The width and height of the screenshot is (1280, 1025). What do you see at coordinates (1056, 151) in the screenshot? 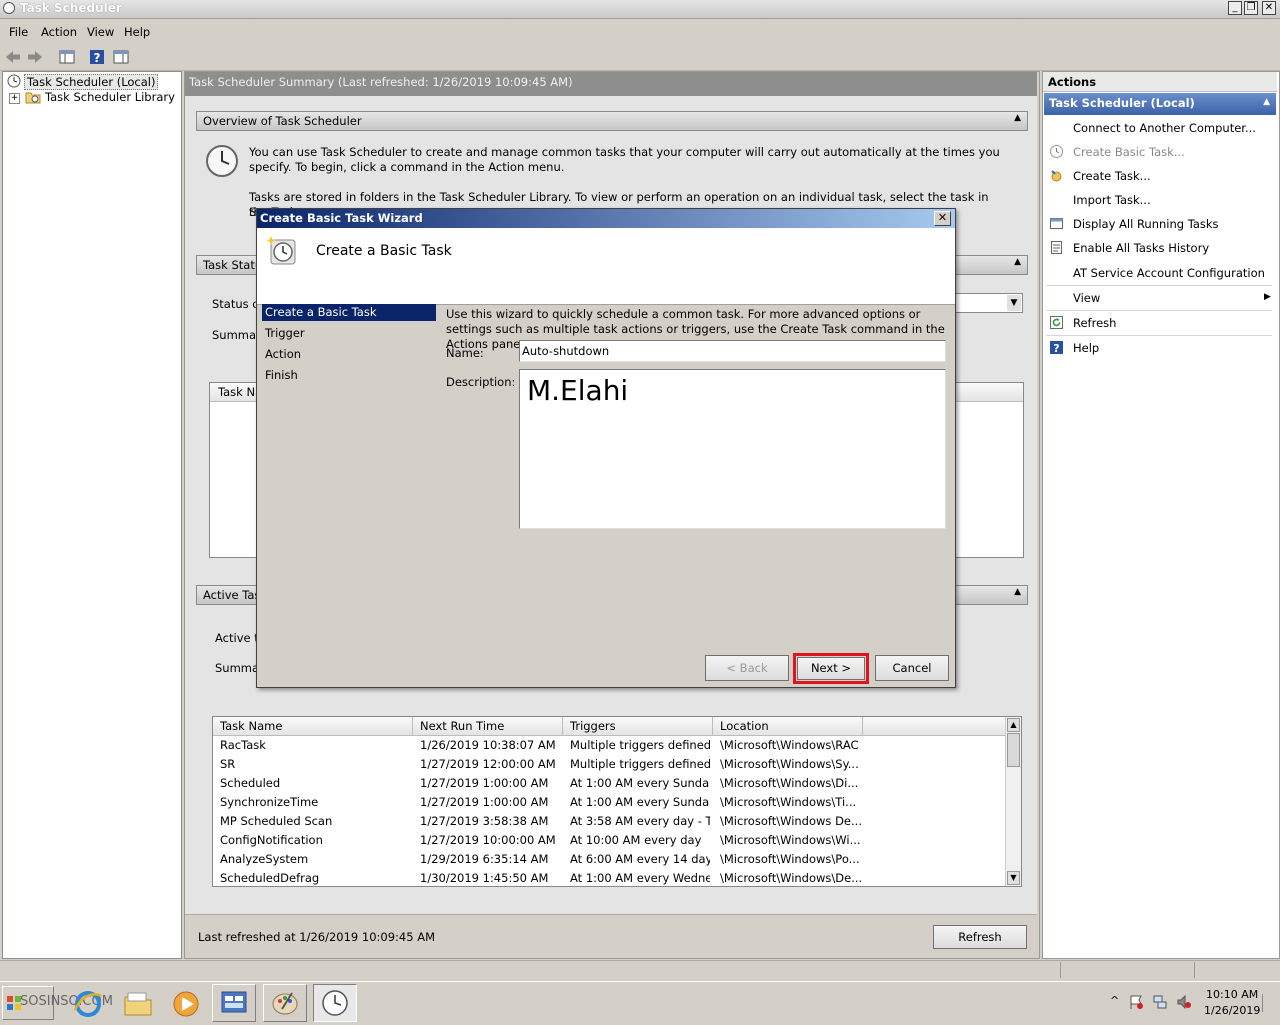
I see `create-basic-task-icon` at bounding box center [1056, 151].